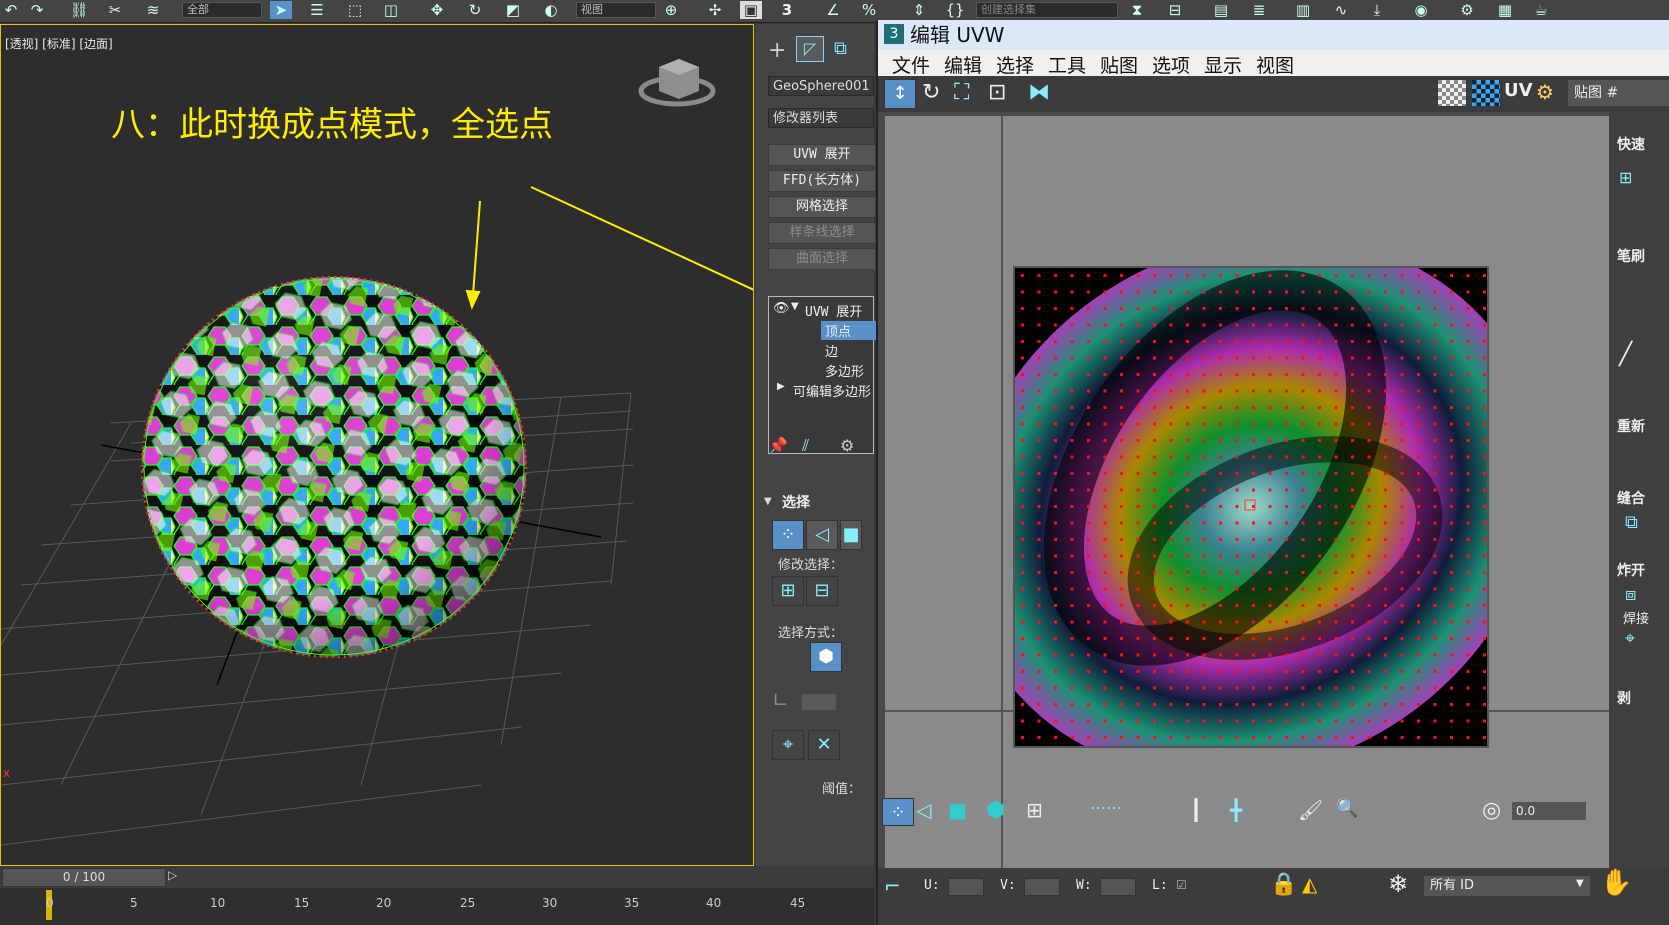 This screenshot has height=925, width=1669. Describe the element at coordinates (832, 390) in the screenshot. I see `stack-editable-poly: 可编辑多边形` at that location.